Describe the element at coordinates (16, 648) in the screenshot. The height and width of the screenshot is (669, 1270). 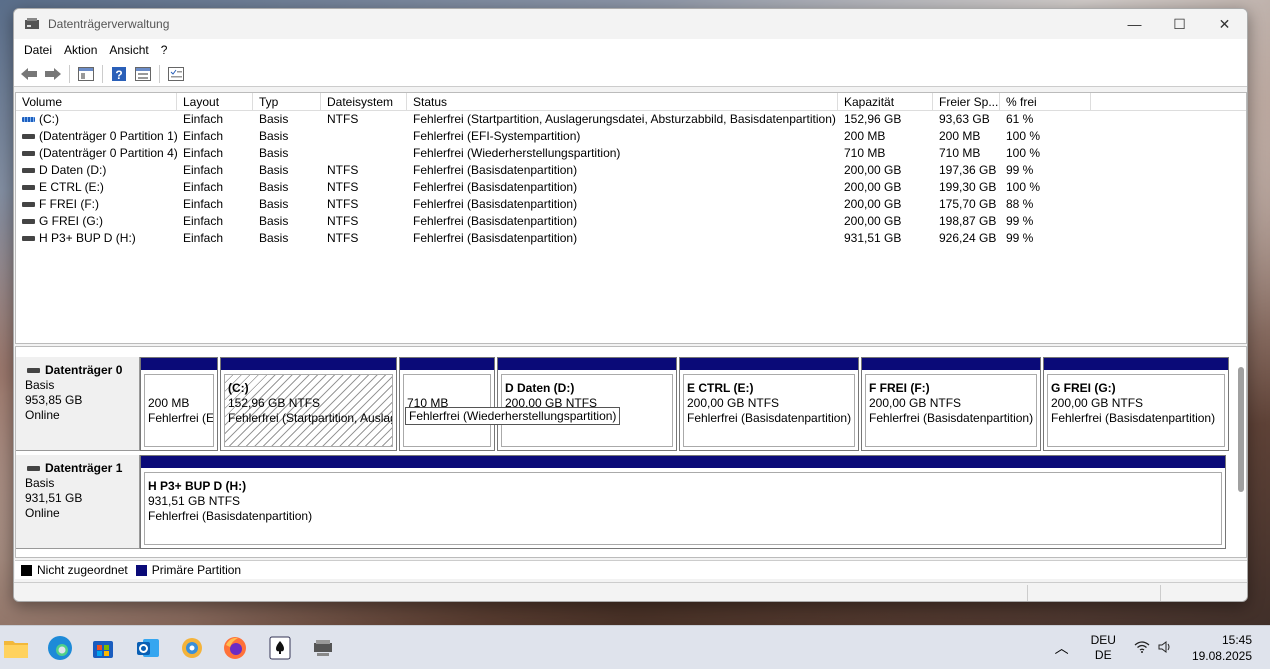
I see `file-explorer-icon` at that location.